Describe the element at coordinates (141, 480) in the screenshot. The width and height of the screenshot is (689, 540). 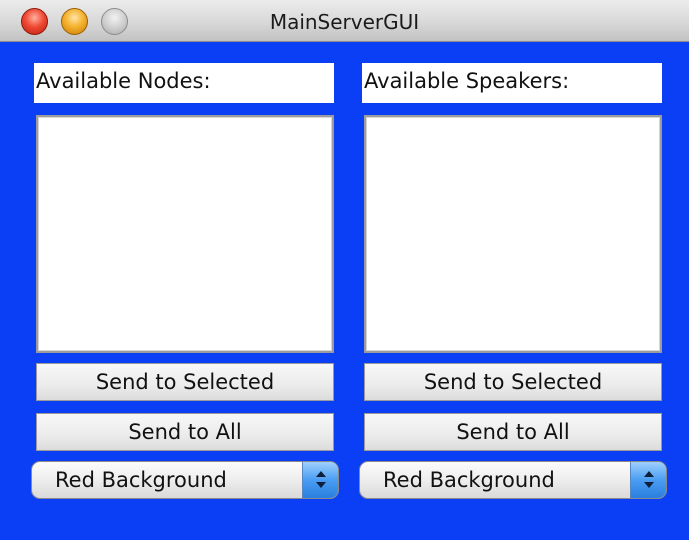
I see `nodes-background-select-value: Red Background` at that location.